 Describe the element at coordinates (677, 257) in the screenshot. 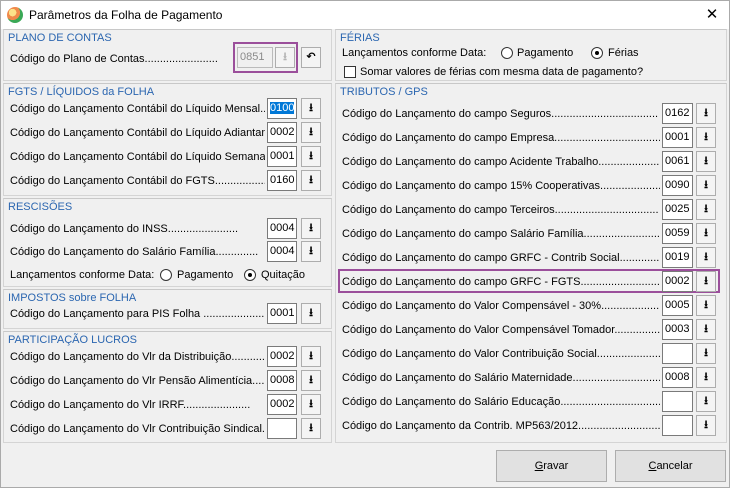

I see `tributos-grfc-contrib-field: 0019` at that location.